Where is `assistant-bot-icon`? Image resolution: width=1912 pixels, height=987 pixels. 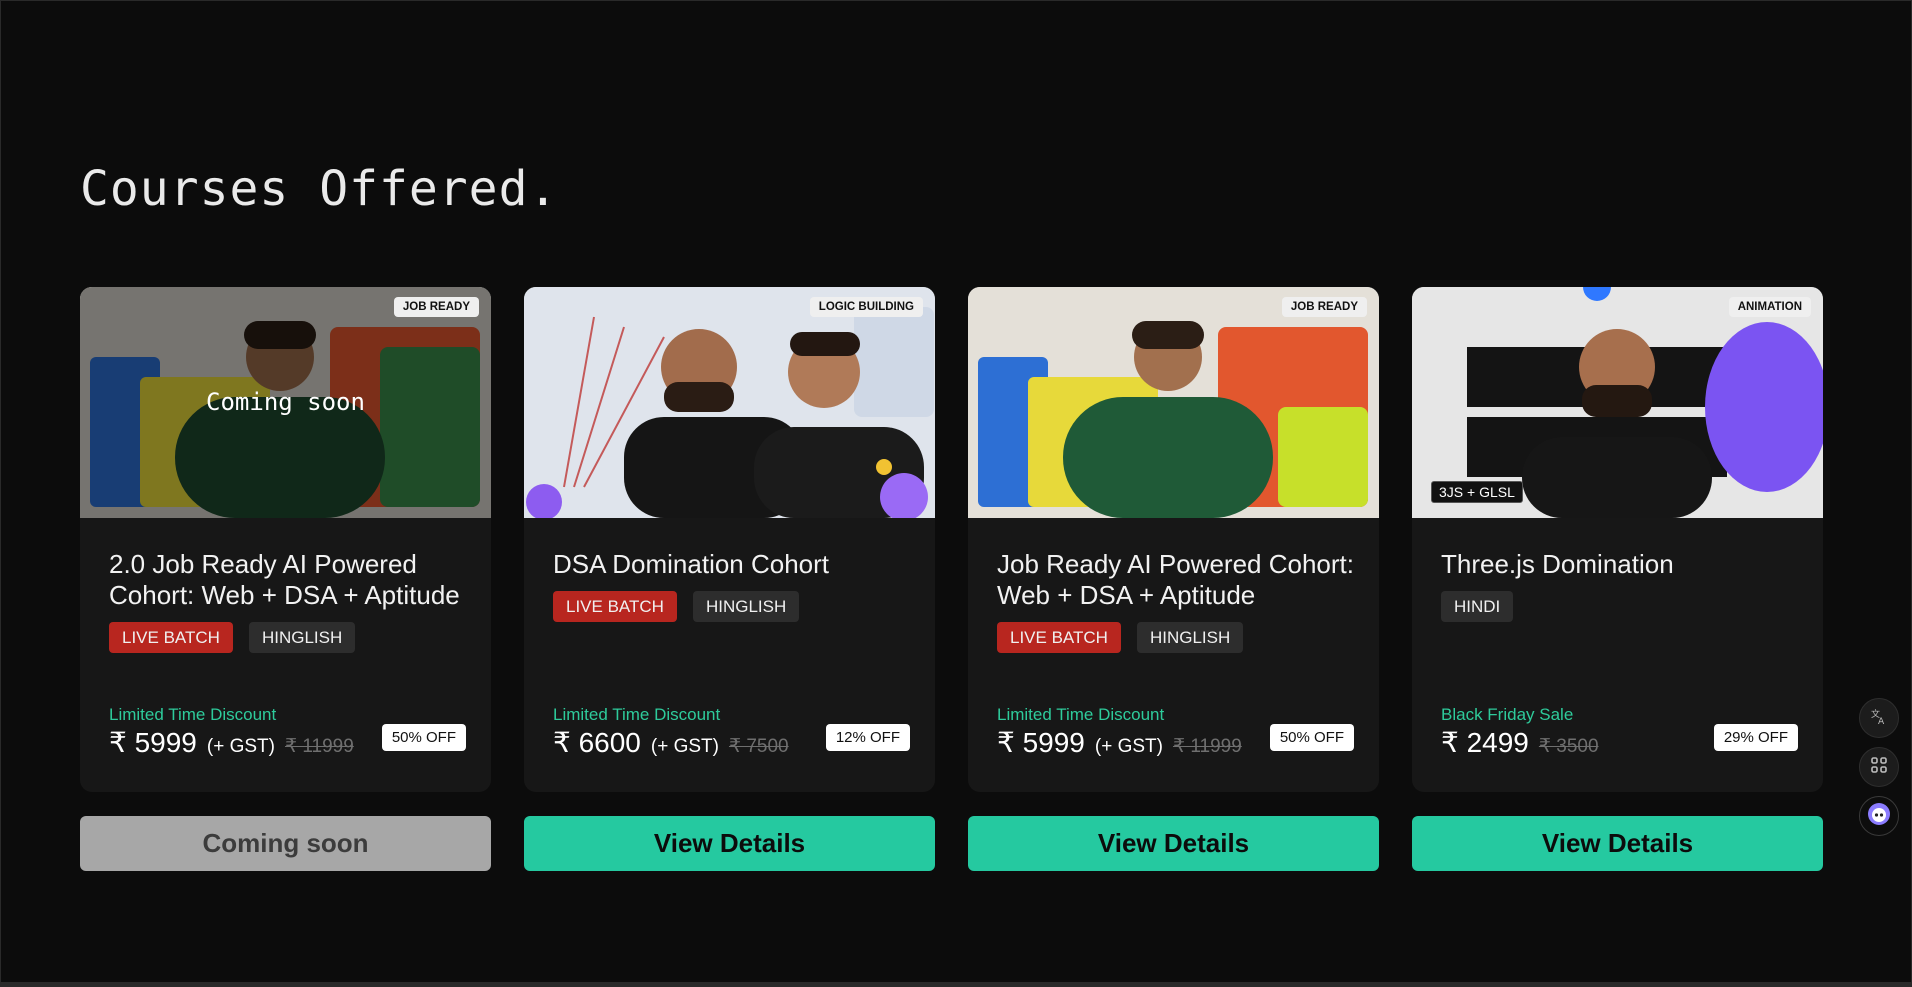
assistant-bot-icon is located at coordinates (1879, 816).